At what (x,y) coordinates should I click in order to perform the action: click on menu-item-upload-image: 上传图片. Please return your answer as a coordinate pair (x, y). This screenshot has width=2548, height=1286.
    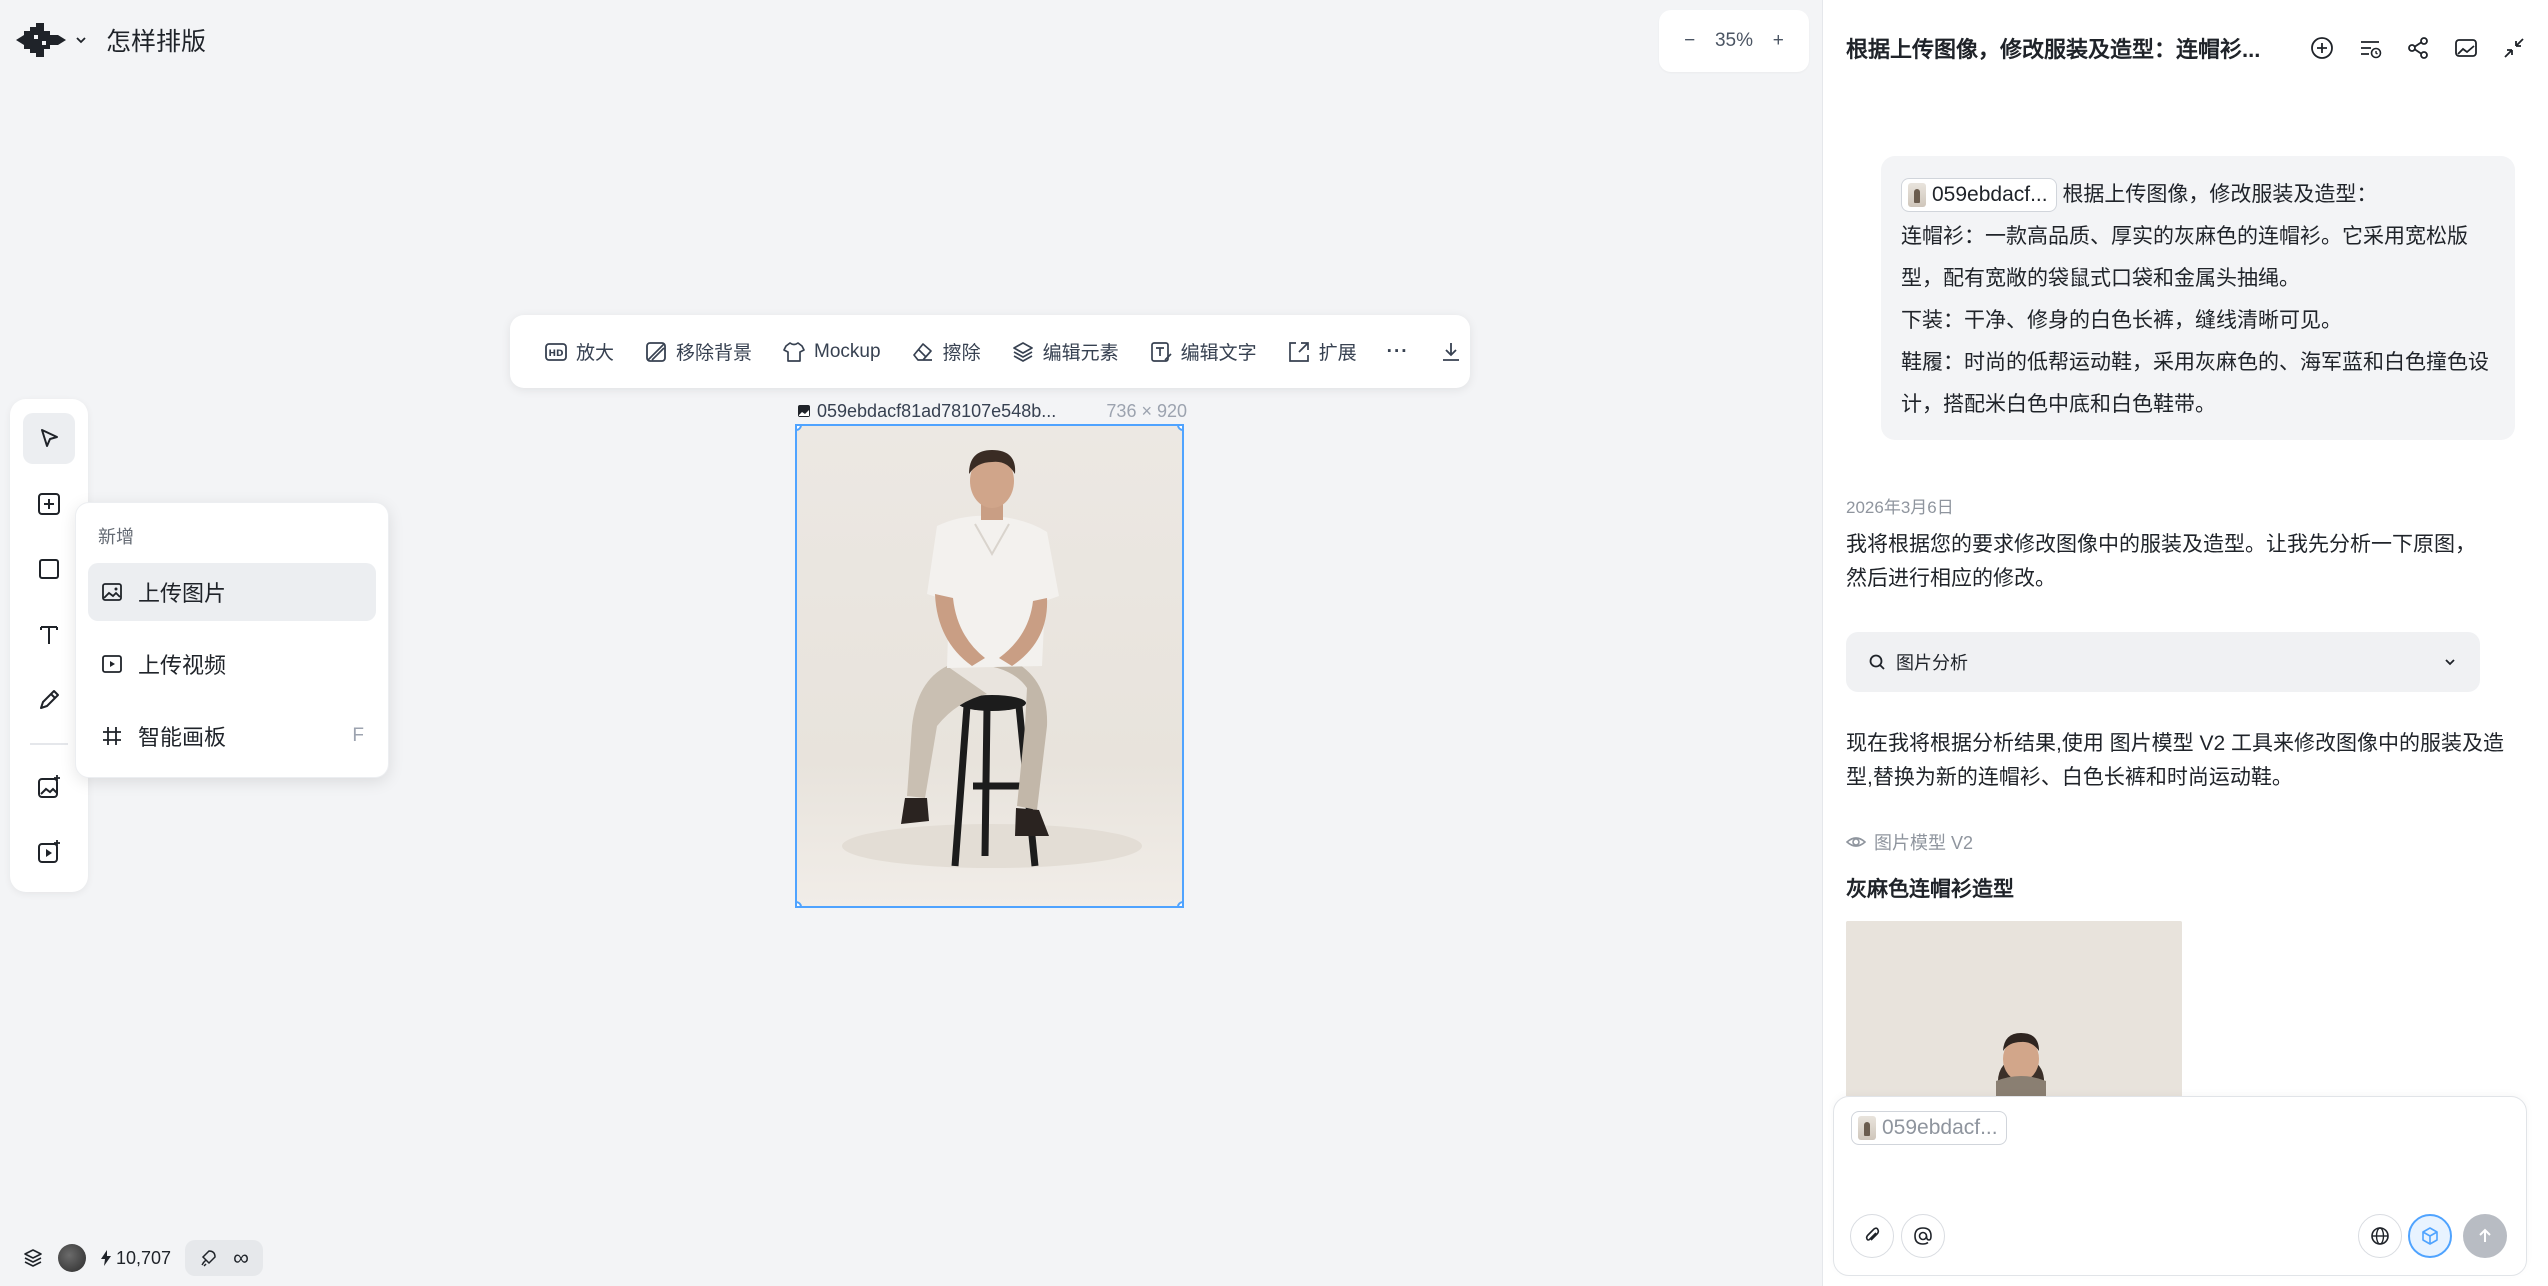
    Looking at the image, I should click on (232, 592).